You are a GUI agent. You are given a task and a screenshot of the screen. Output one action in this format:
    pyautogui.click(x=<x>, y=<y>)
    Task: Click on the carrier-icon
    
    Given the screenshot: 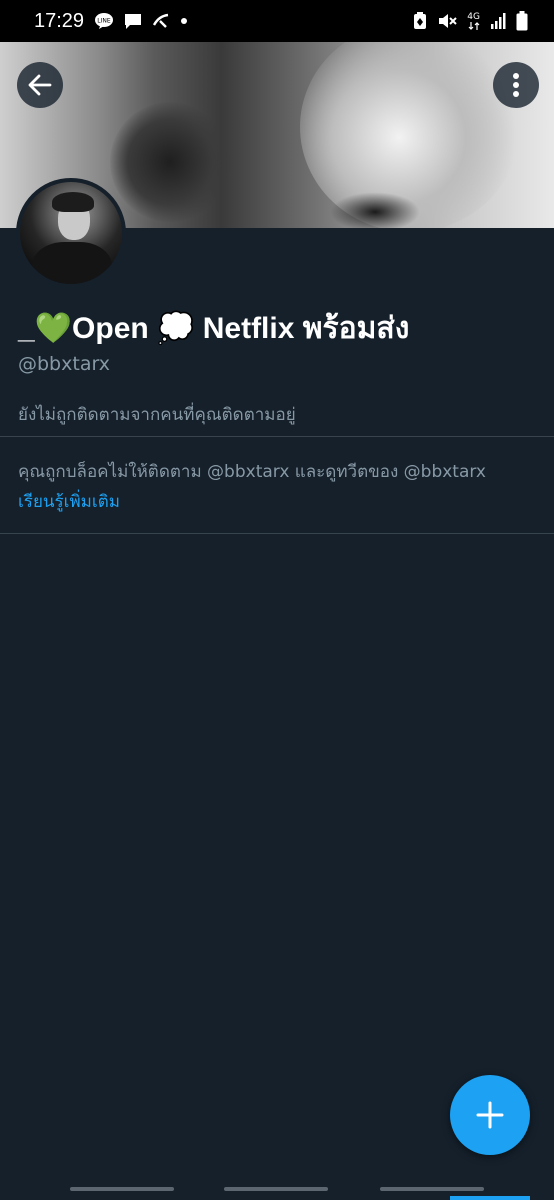 What is the action you would take?
    pyautogui.click(x=161, y=21)
    